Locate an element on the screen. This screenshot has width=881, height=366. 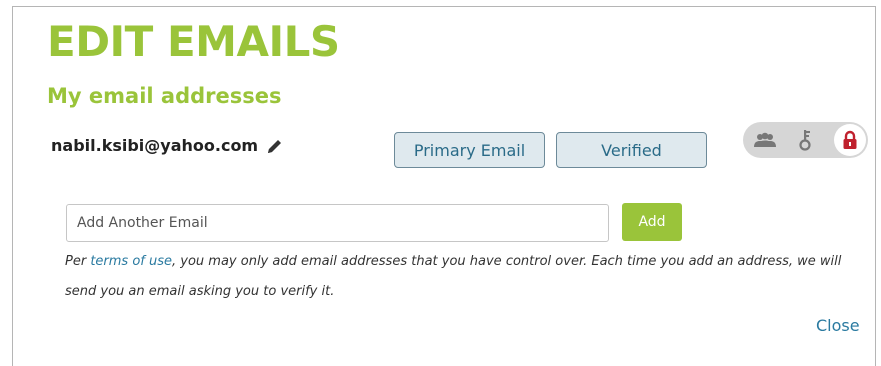
visibility-toggle is located at coordinates (805, 140).